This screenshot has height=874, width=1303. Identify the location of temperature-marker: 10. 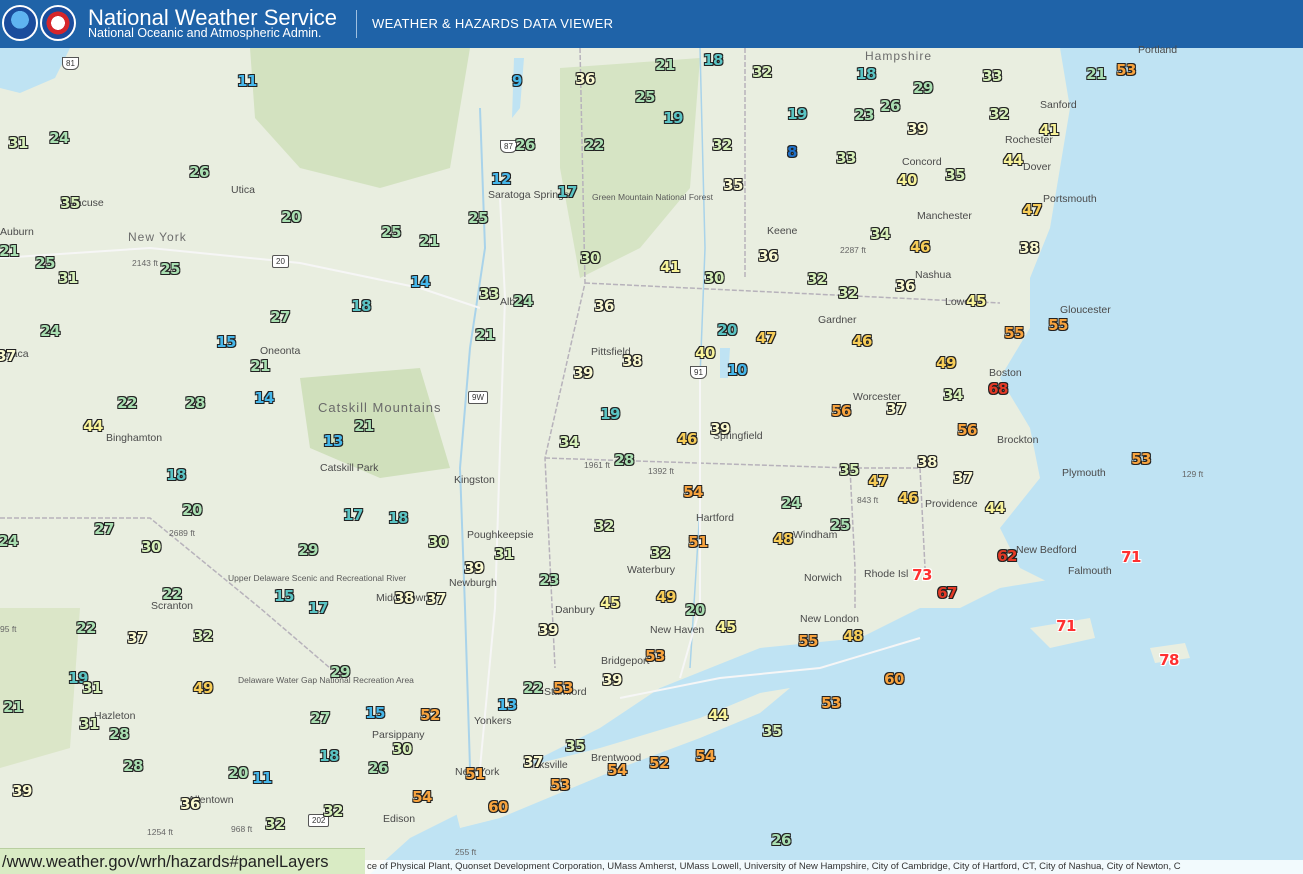
(737, 370).